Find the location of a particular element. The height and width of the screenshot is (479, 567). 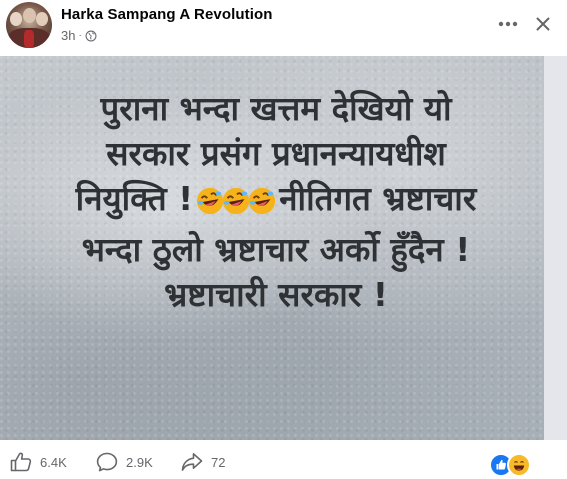

like-count: 6.4K is located at coordinates (53, 462).